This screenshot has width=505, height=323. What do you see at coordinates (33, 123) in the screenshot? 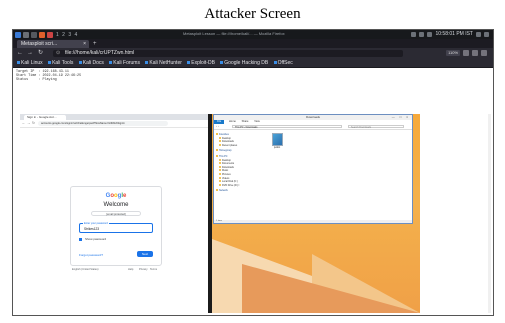
I see `chrome-reload-icon: ↻` at bounding box center [33, 123].